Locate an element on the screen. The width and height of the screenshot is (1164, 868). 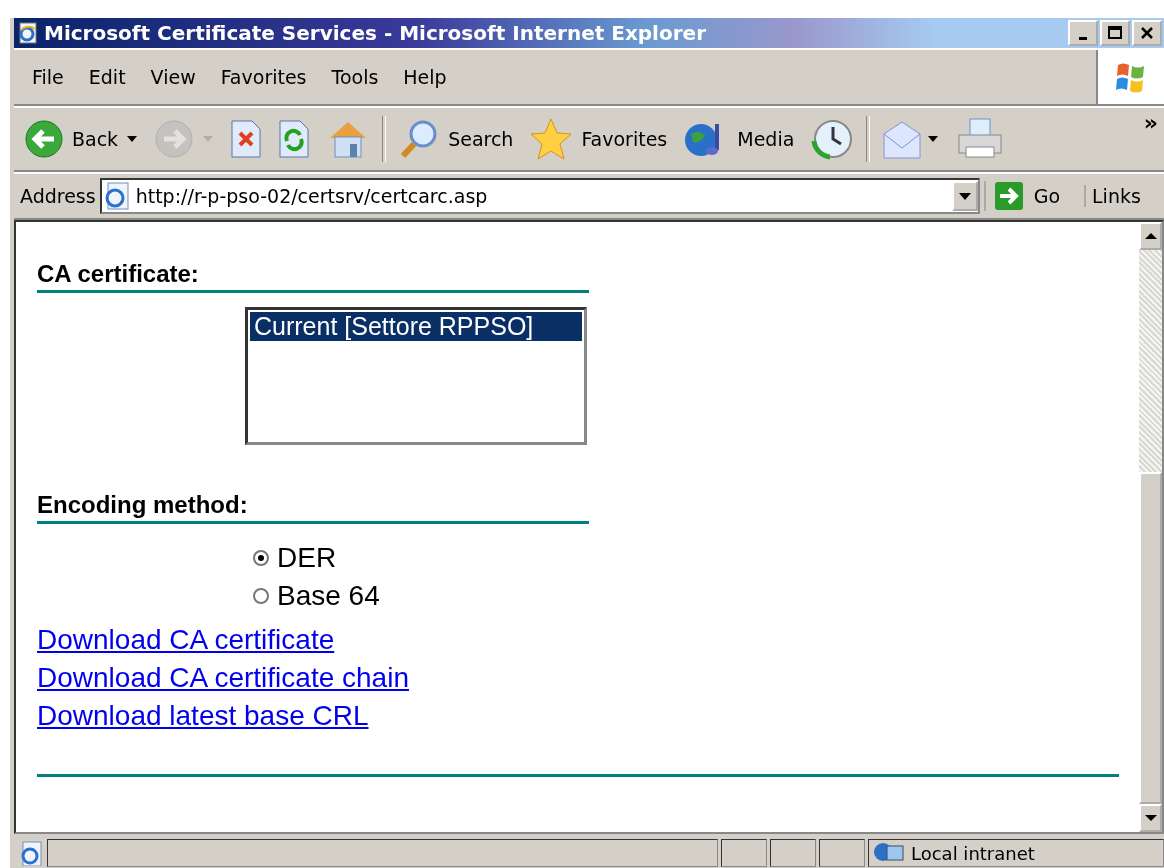
download-link: Download latest base CRL is located at coordinates (203, 716).